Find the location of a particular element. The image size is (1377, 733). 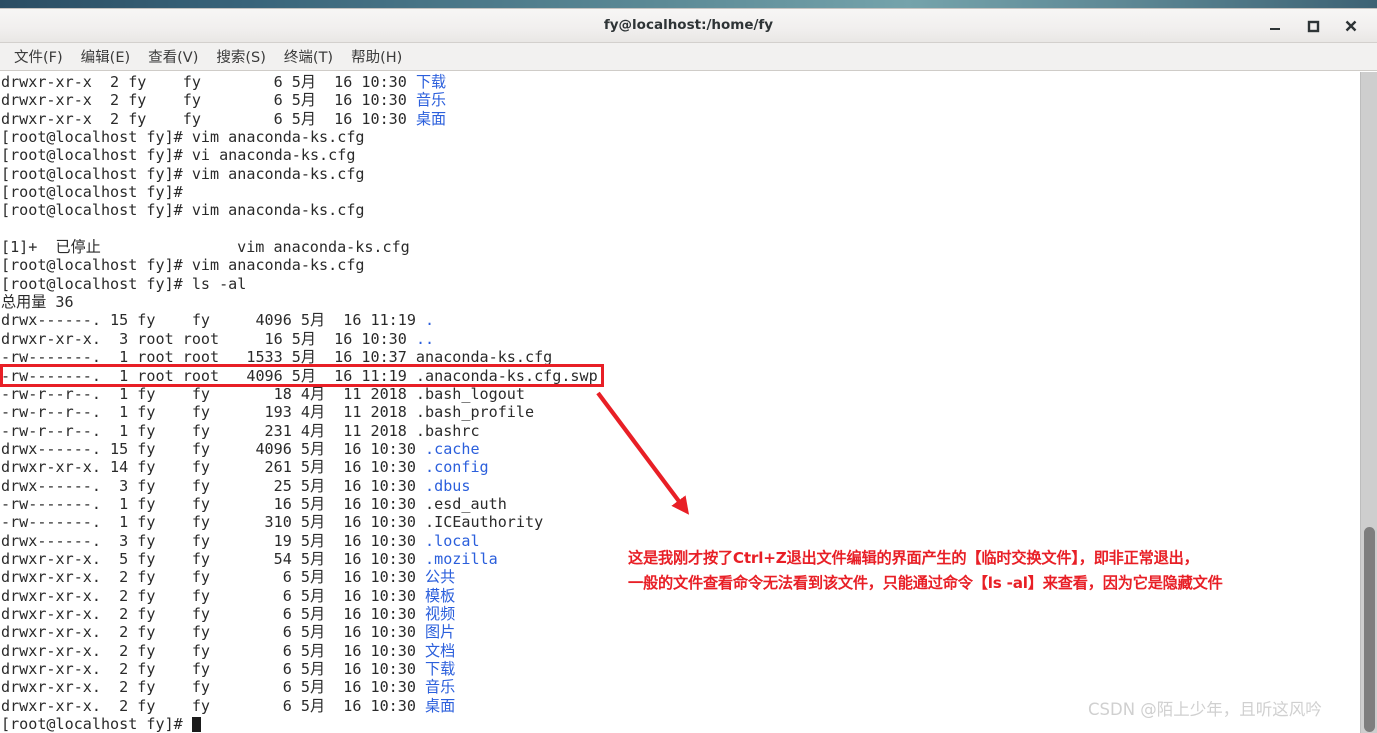

terminal-line-text: [root@localhost fy]# vi anaconda-ks.cfg is located at coordinates (178, 155).